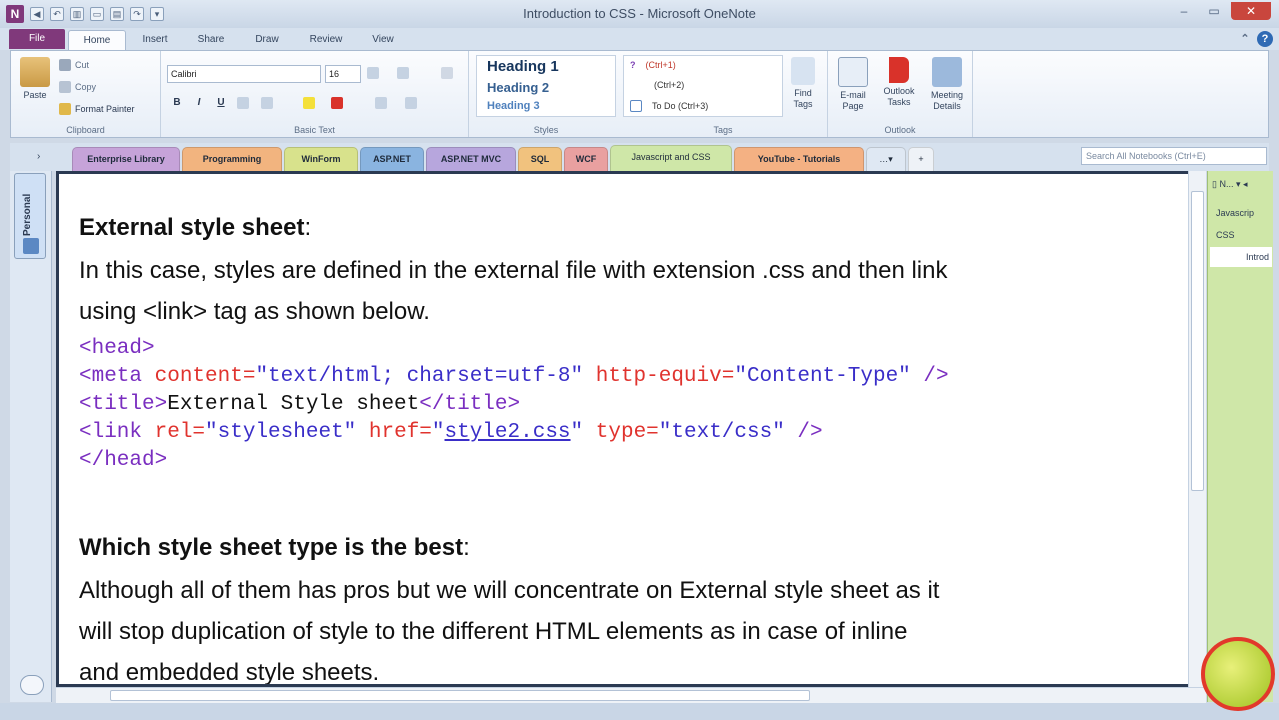  Describe the element at coordinates (671, 158) in the screenshot. I see `section-tab-javascript-and-css: Javascript and CSS` at that location.